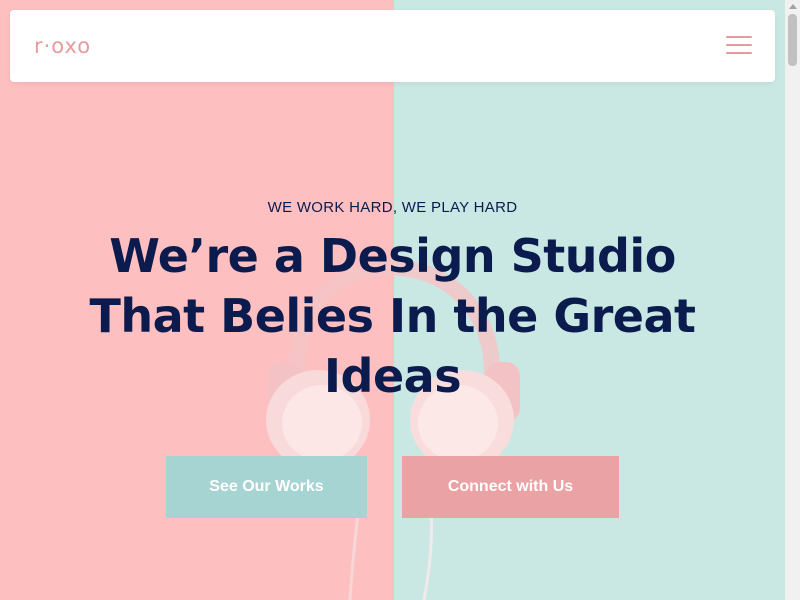 Image resolution: width=800 pixels, height=600 pixels. What do you see at coordinates (510, 487) in the screenshot?
I see `connect-with-us-button: Connect with Us` at bounding box center [510, 487].